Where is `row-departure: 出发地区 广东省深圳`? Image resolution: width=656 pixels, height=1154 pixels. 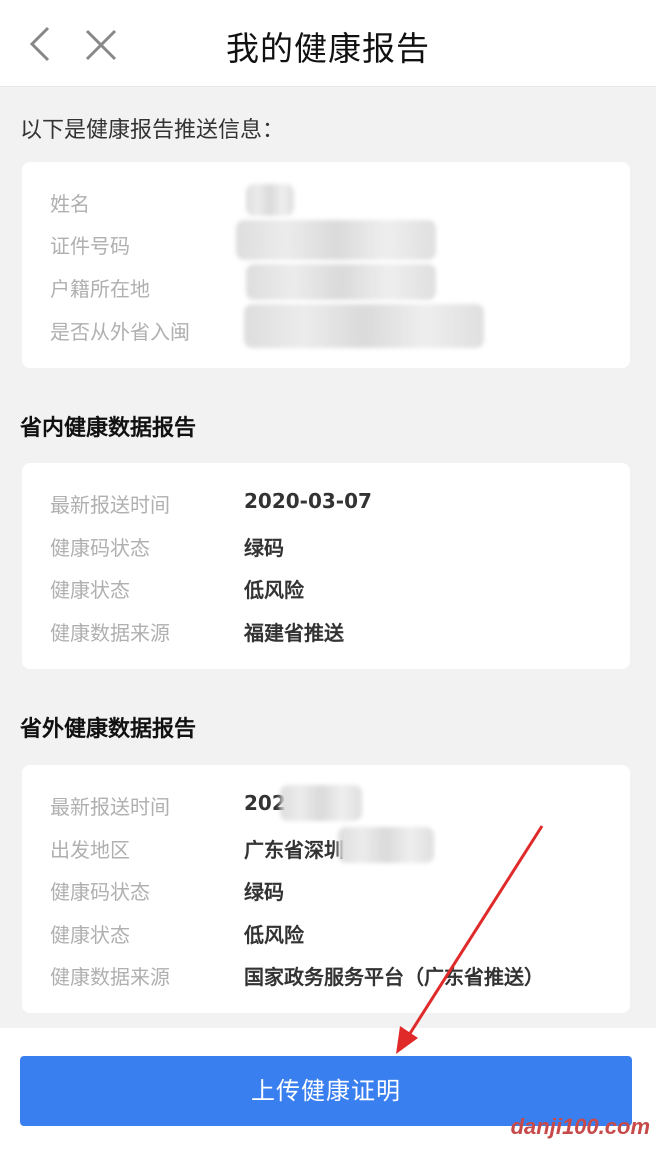
row-departure: 出发地区 广东省深圳 is located at coordinates (330, 849).